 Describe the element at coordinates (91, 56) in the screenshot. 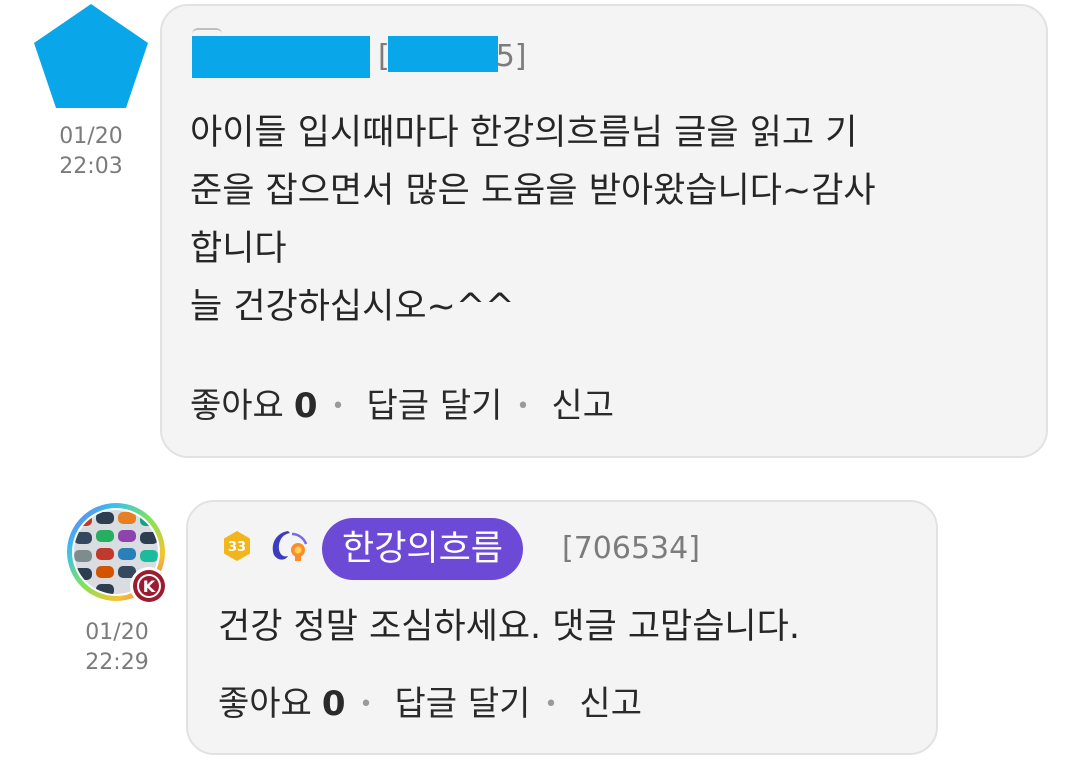

I see `avatar-pentagon-icon` at that location.